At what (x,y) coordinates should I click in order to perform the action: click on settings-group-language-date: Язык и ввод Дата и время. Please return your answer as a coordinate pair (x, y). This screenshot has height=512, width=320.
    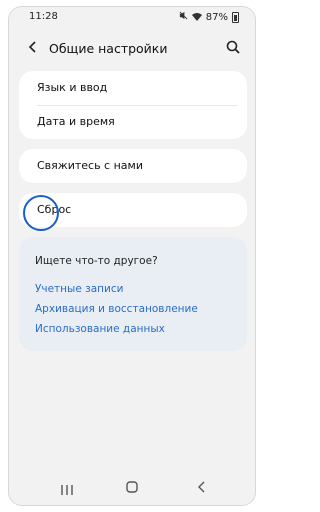
    Looking at the image, I should click on (133, 105).